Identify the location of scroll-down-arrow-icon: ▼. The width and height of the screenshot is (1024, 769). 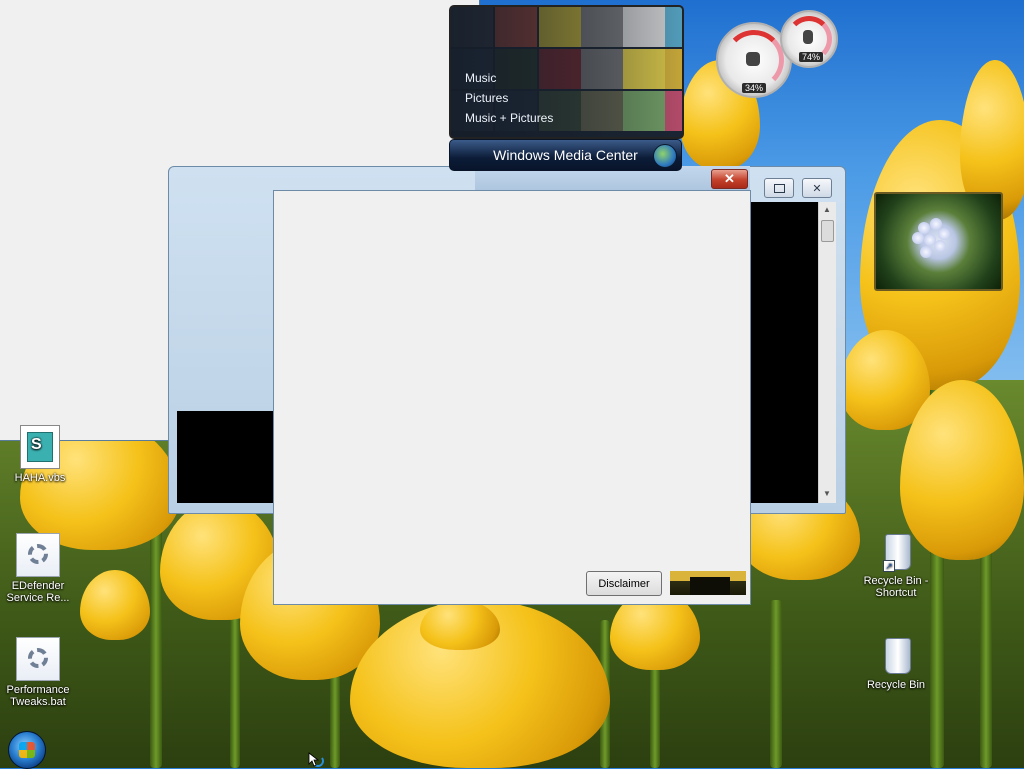
(827, 493).